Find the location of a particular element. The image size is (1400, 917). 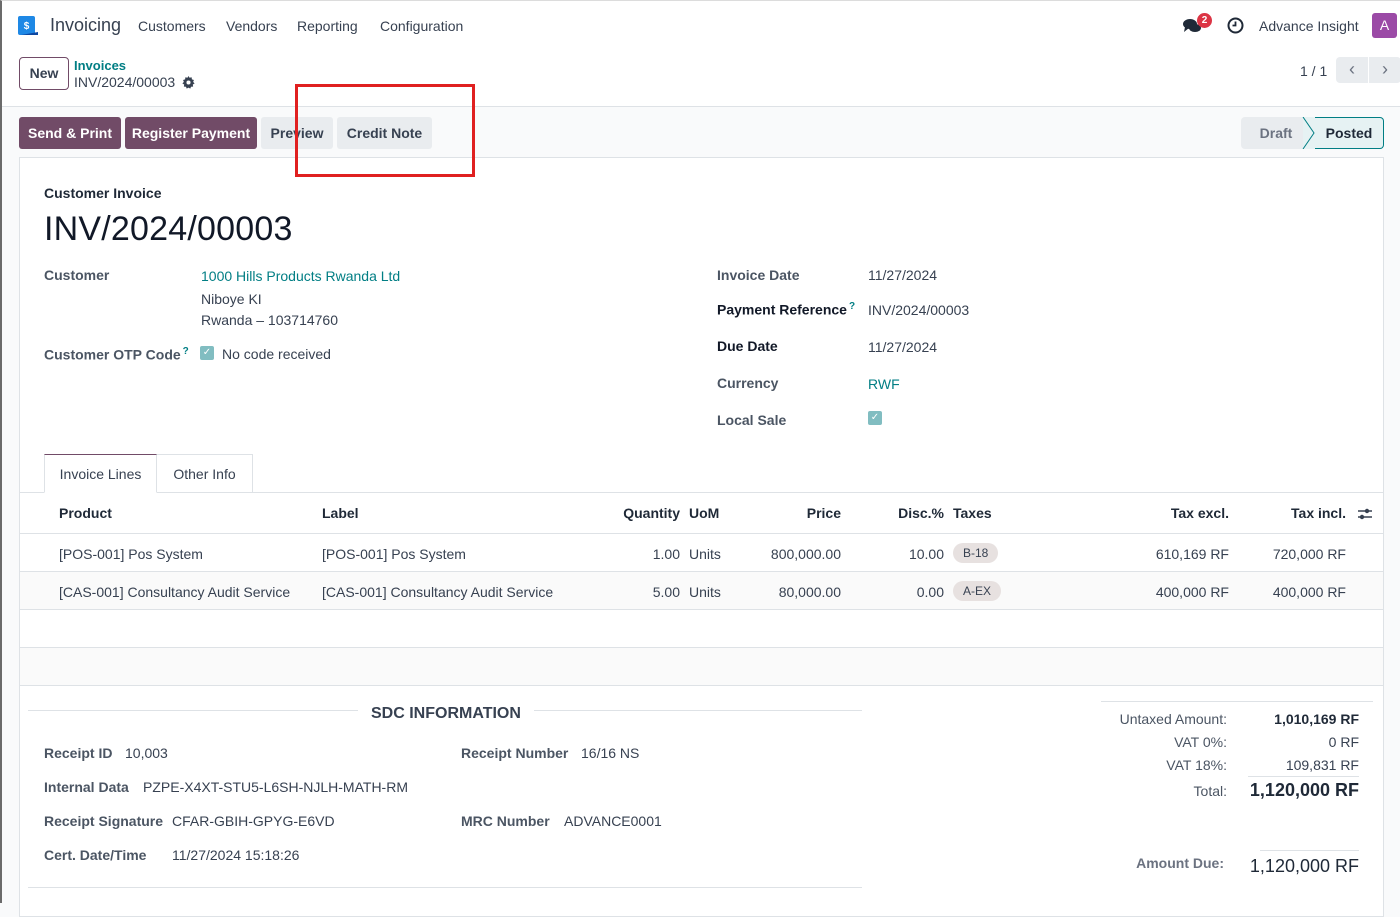

due-date-label: Due Date is located at coordinates (747, 346).